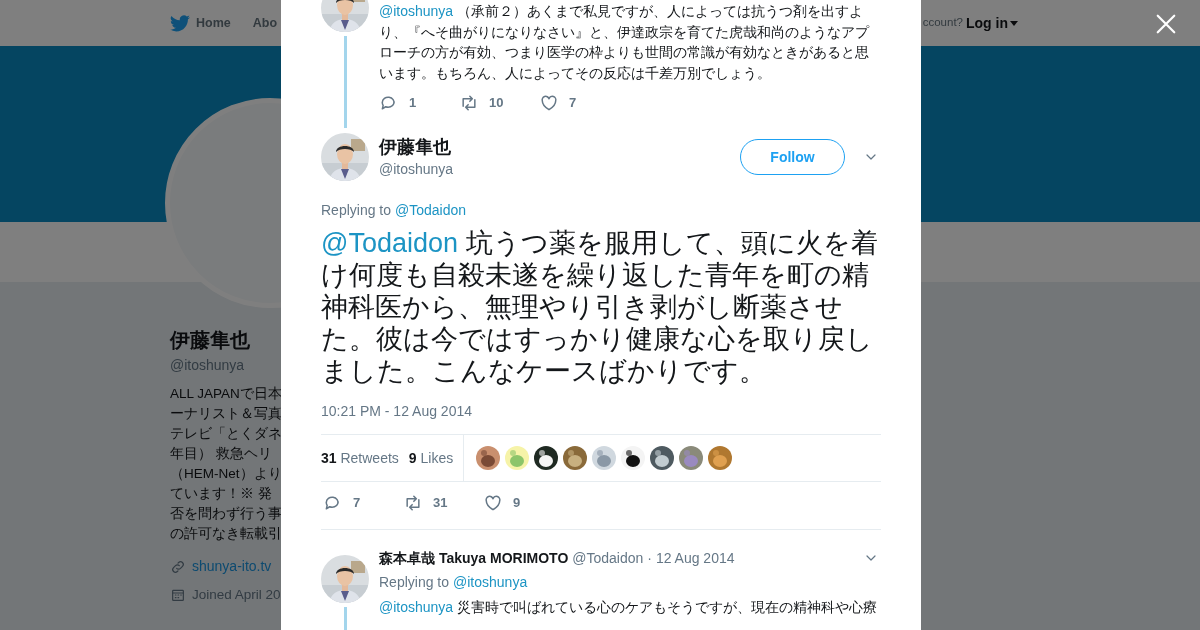 The width and height of the screenshot is (1200, 630). What do you see at coordinates (345, 618) in the screenshot?
I see `thread-line` at bounding box center [345, 618].